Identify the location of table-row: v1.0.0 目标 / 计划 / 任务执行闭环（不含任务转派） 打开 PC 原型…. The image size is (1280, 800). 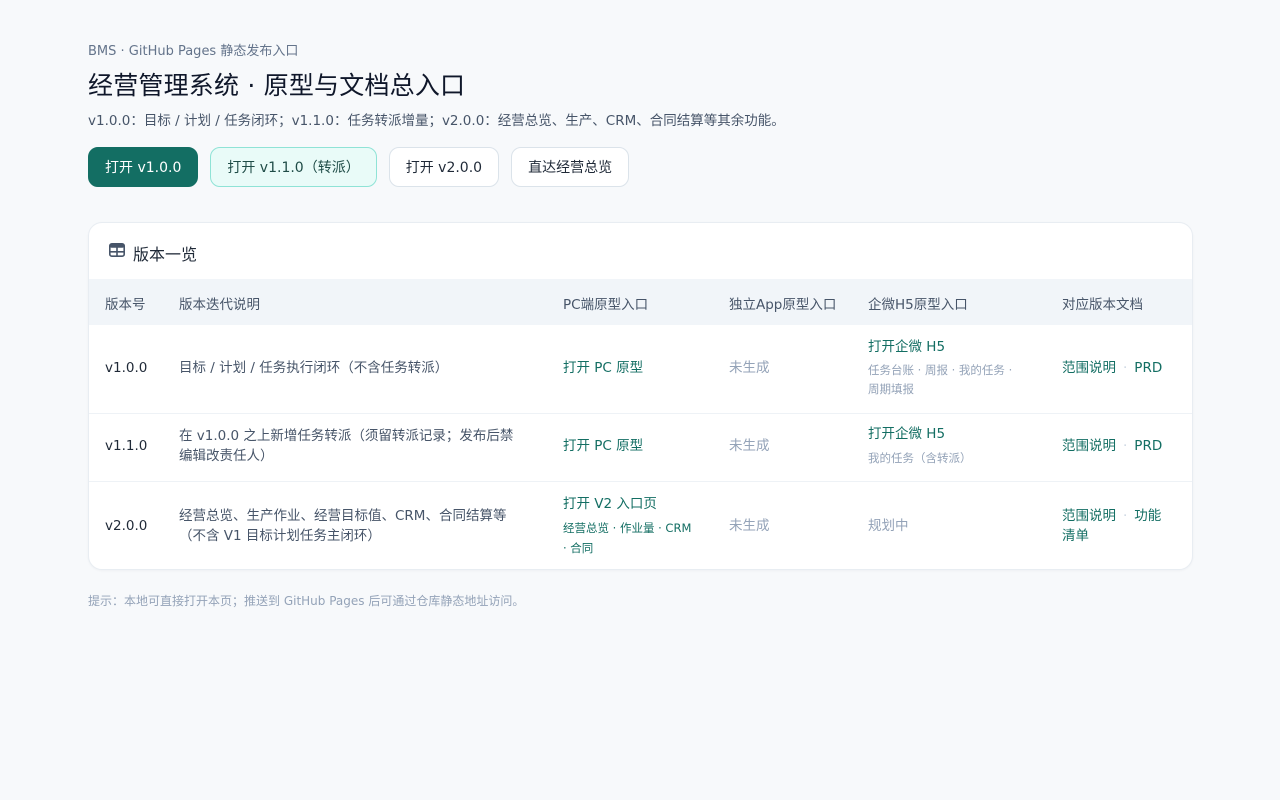
(640, 369).